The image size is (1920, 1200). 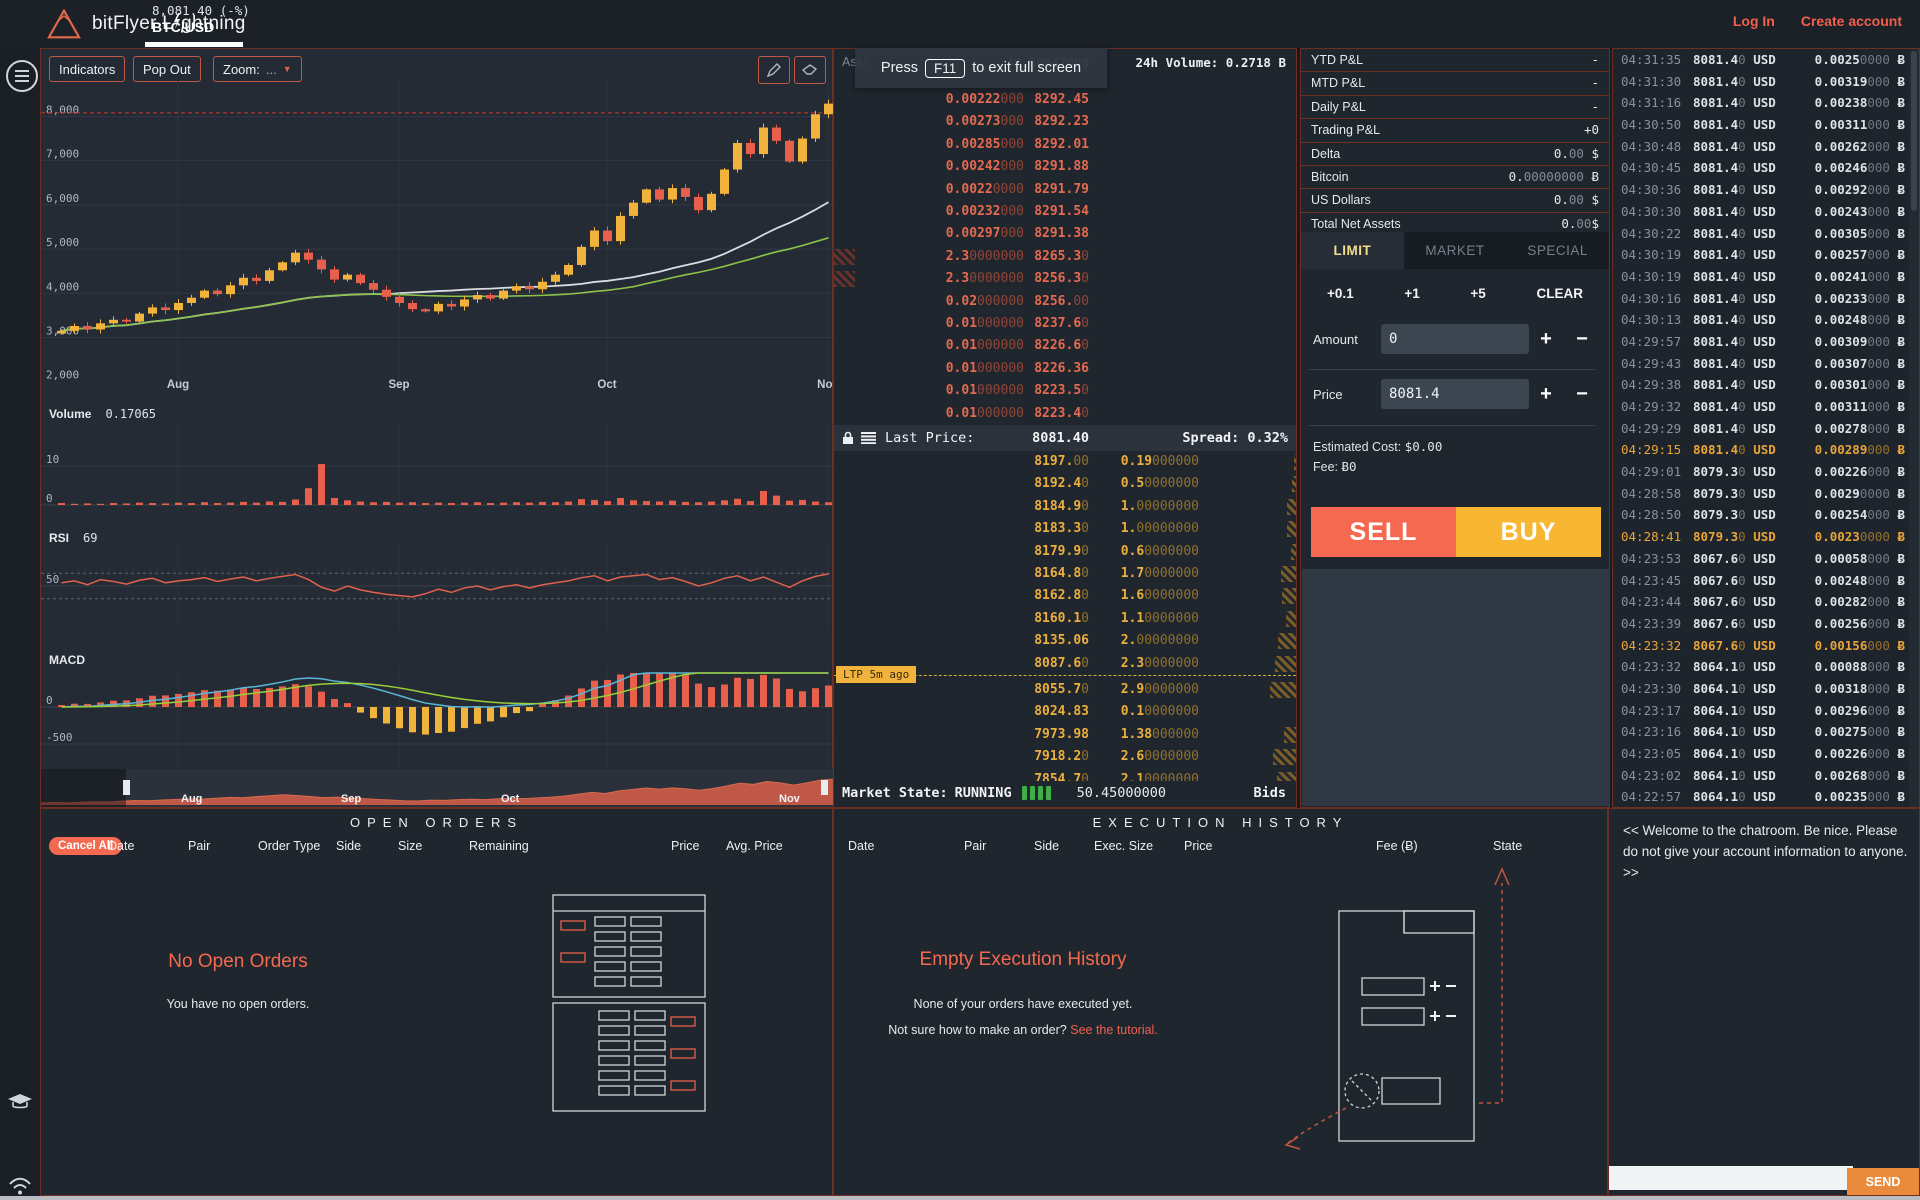 What do you see at coordinates (1065, 190) in the screenshot?
I see `ask-row: 0.00220000 8291.79` at bounding box center [1065, 190].